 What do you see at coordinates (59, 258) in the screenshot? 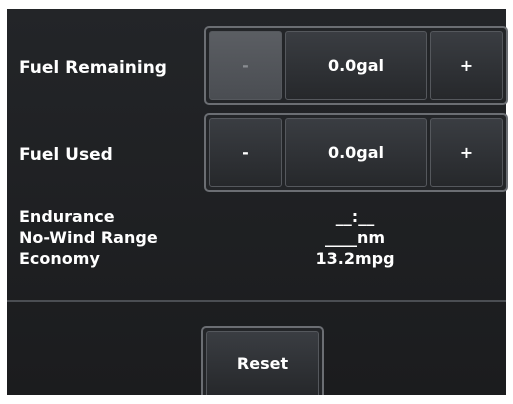
I see `economy-label: Economy` at bounding box center [59, 258].